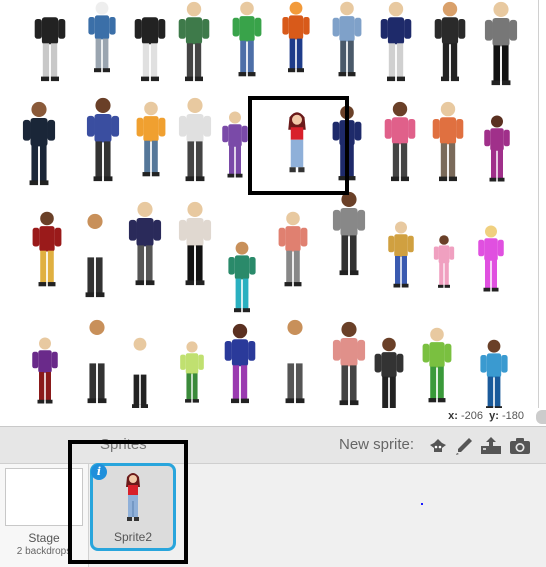  Describe the element at coordinates (486, 416) in the screenshot. I see `mouse-coordinates: x: -206 y: -180` at that location.